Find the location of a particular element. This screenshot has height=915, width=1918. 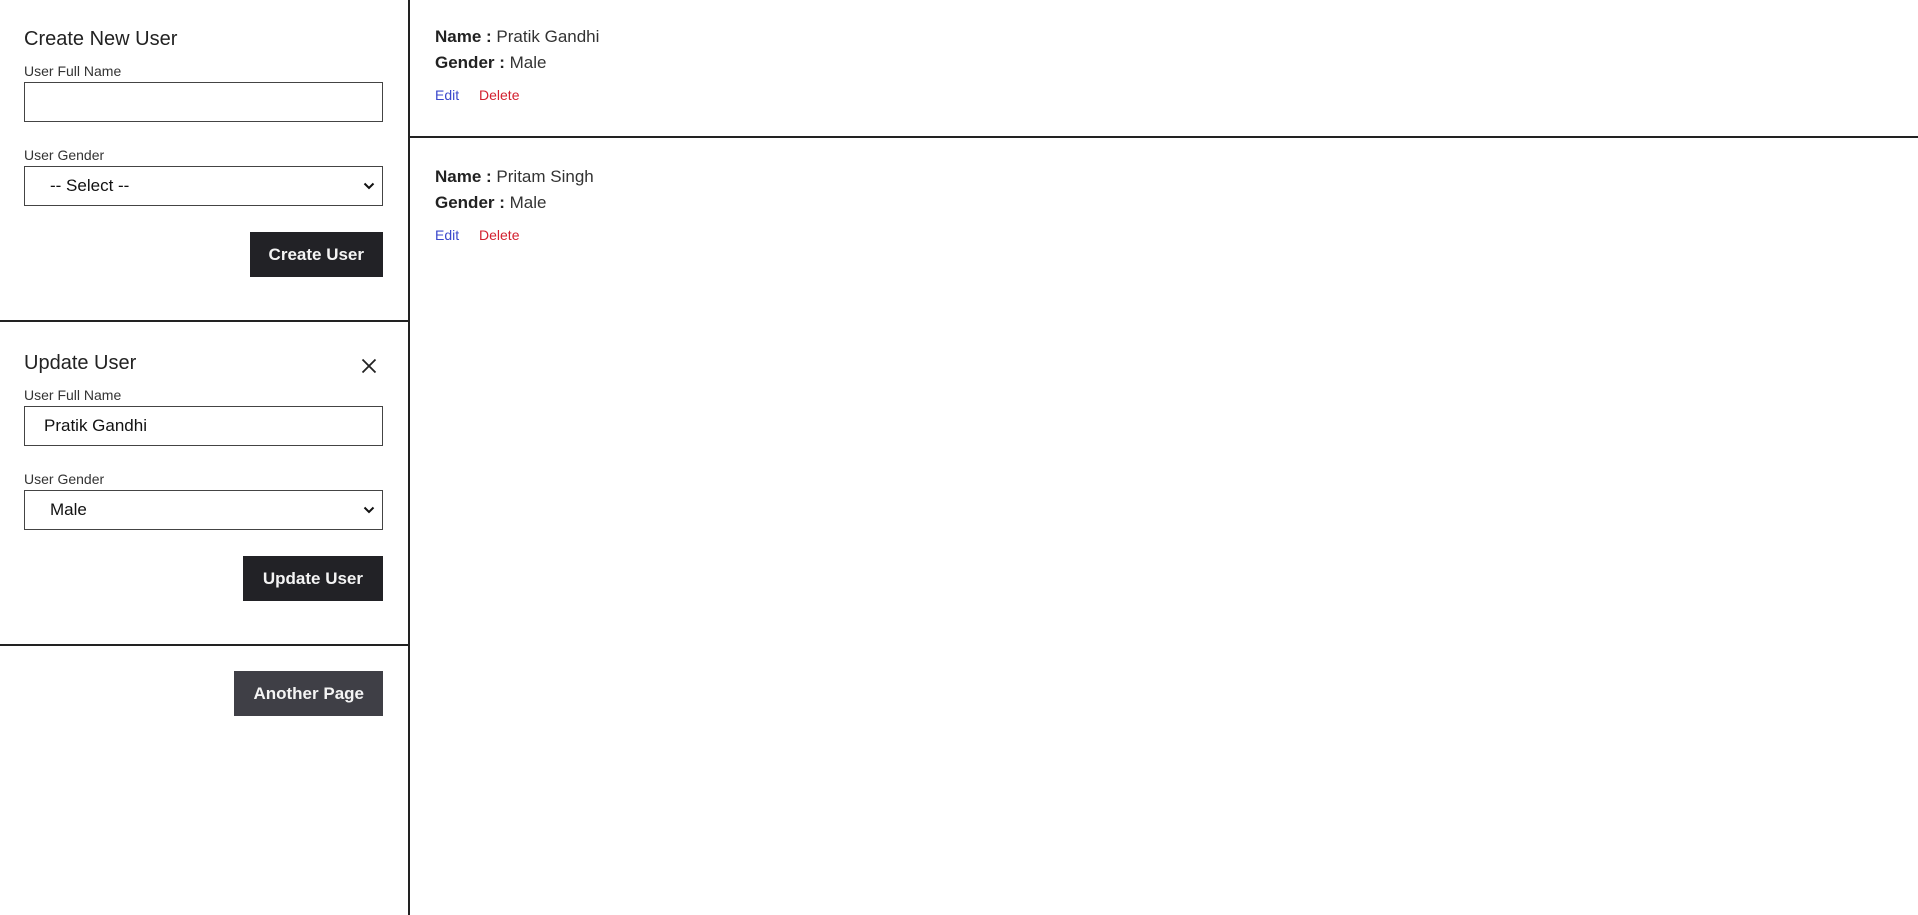

user-name: Pratik Gandhi is located at coordinates (548, 36).